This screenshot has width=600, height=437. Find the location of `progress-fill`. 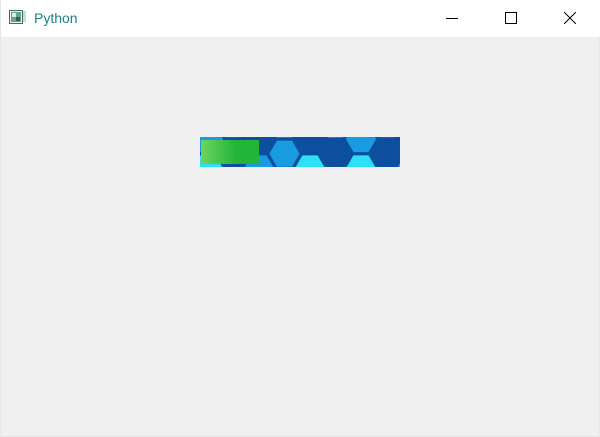

progress-fill is located at coordinates (230, 152).